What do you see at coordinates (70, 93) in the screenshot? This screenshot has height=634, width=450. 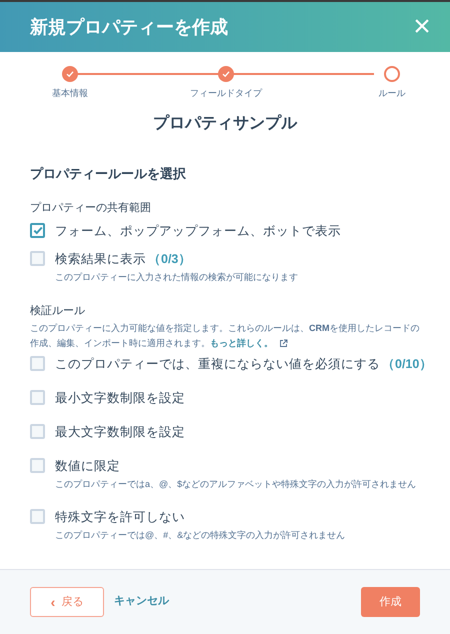 I see `step-label: 基本情報` at bounding box center [70, 93].